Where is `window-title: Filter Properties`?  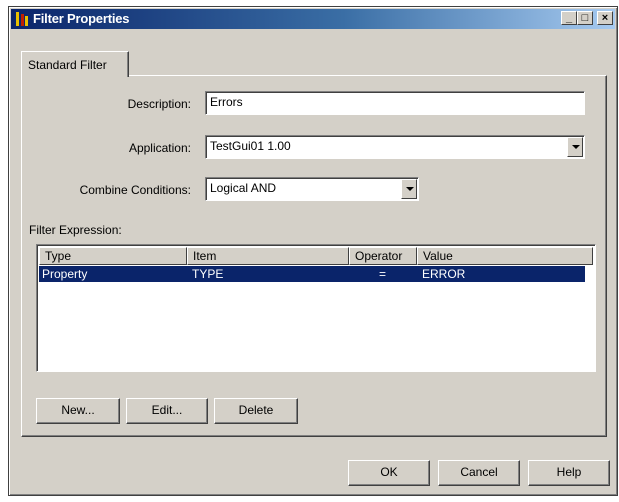
window-title: Filter Properties is located at coordinates (81, 18).